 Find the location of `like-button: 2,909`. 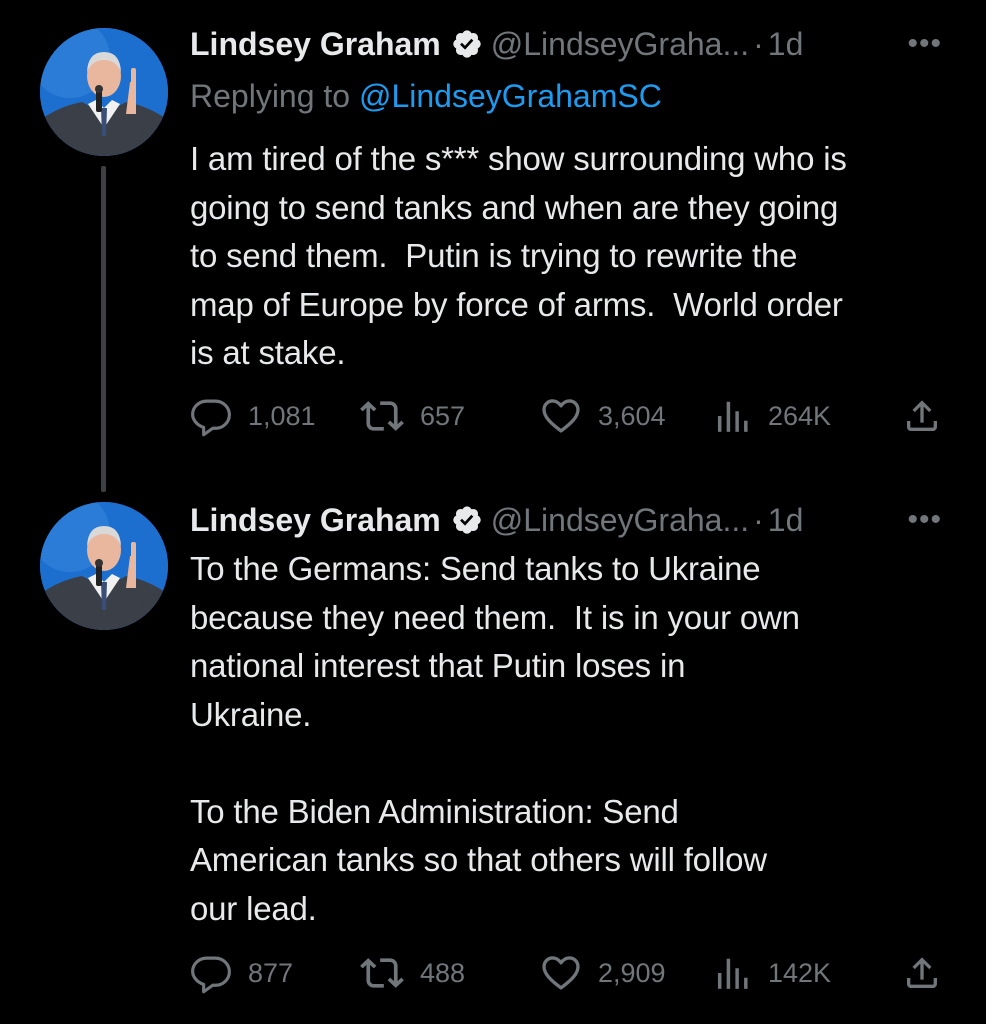

like-button: 2,909 is located at coordinates (603, 973).